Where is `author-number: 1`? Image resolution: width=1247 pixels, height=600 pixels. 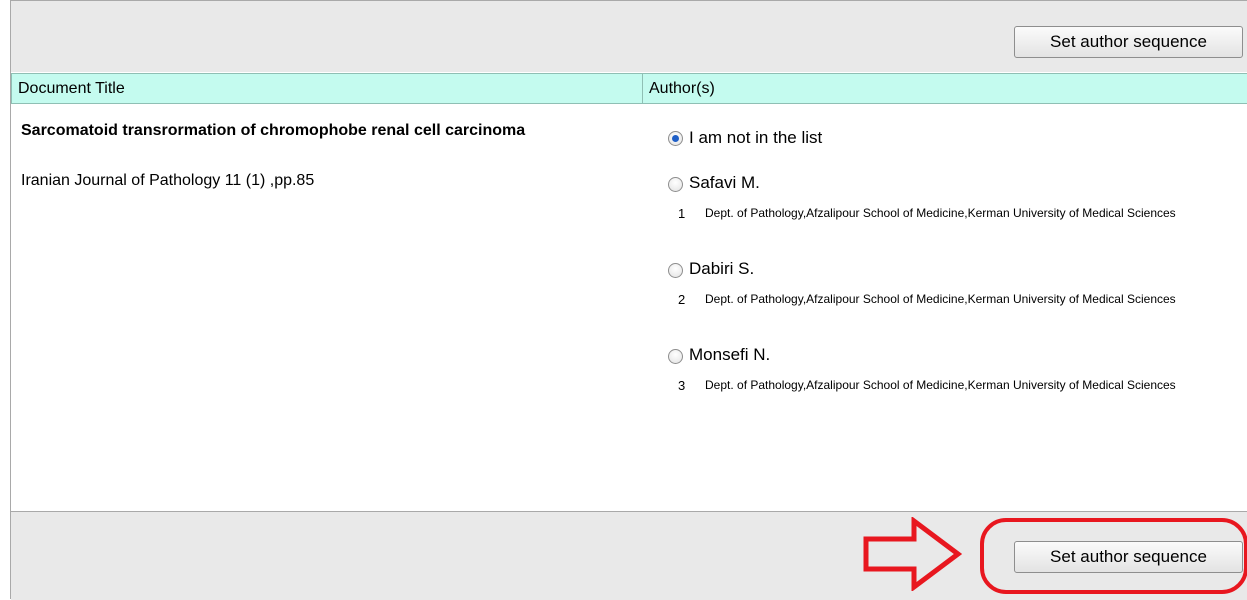 author-number: 1 is located at coordinates (682, 213).